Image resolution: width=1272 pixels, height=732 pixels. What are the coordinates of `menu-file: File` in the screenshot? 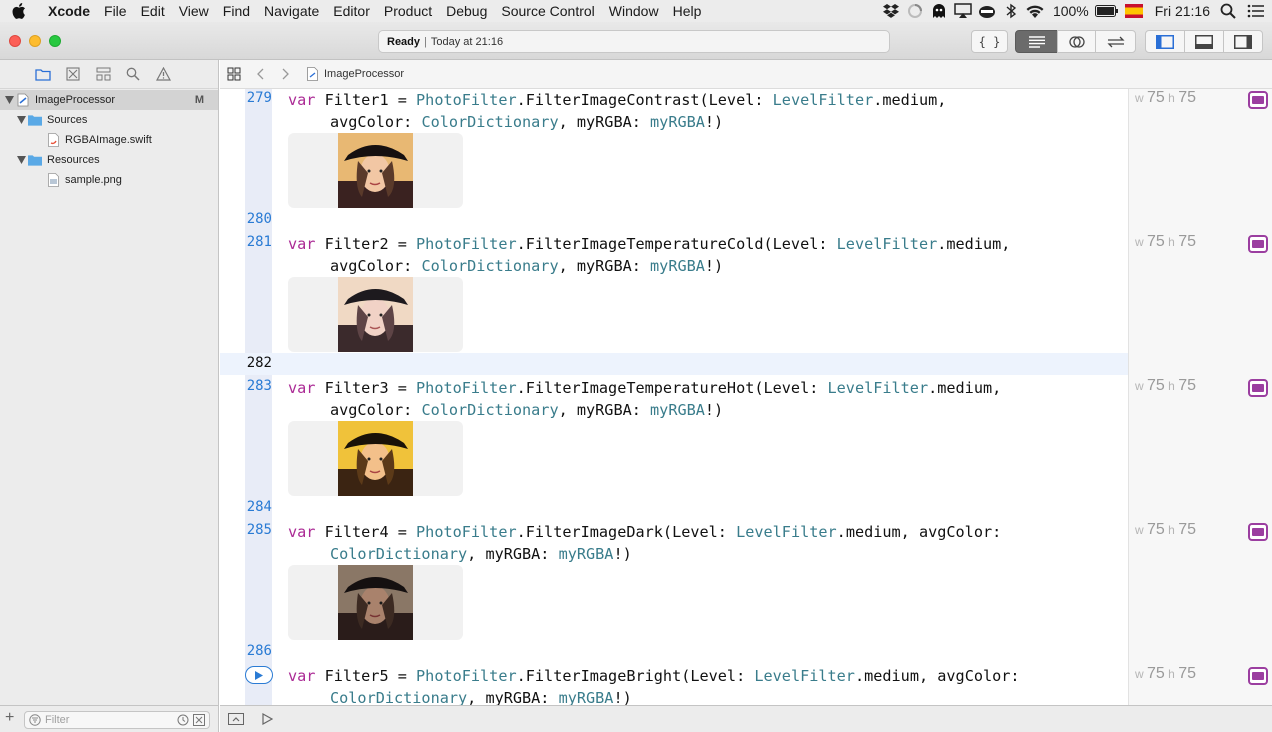 It's located at (115, 11).